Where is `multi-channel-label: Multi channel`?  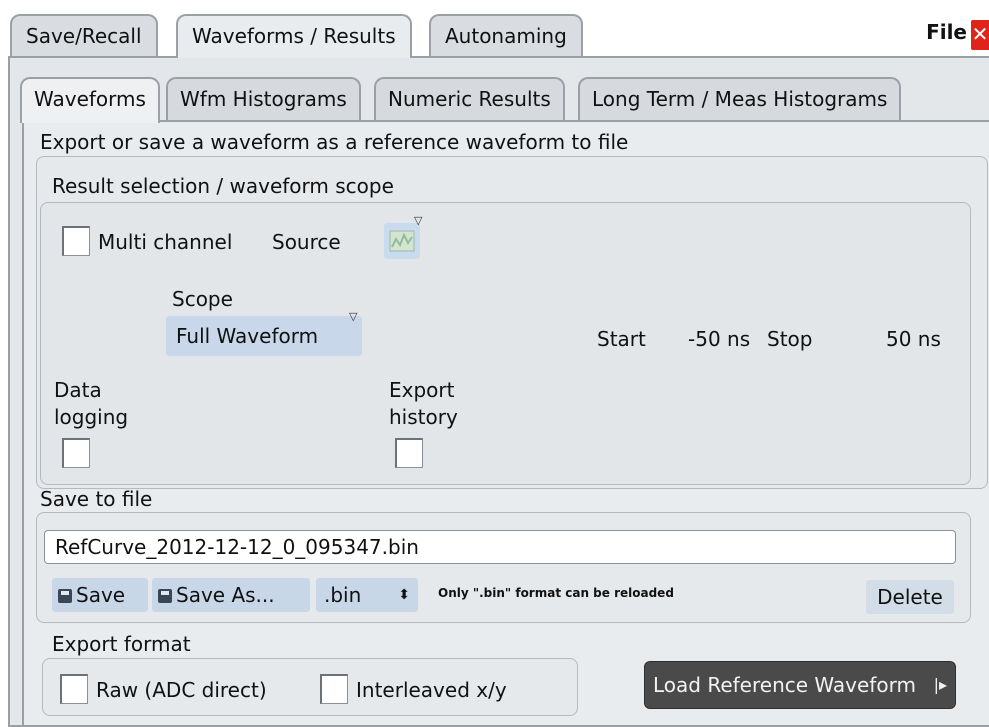 multi-channel-label: Multi channel is located at coordinates (165, 242).